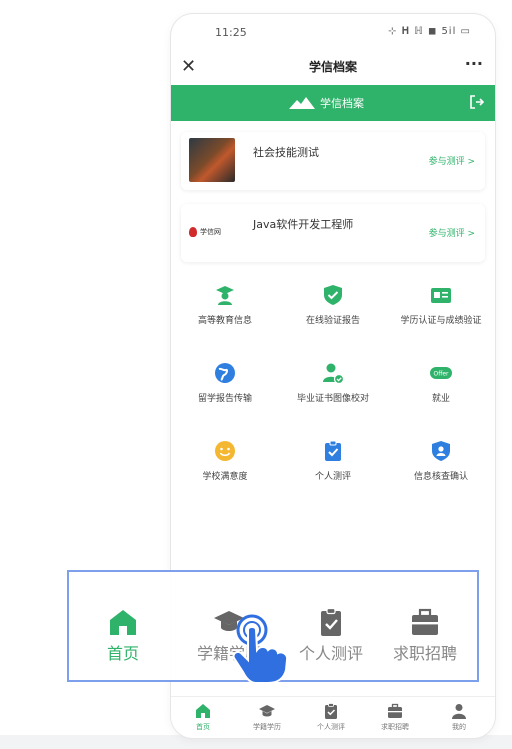  Describe the element at coordinates (332, 399) in the screenshot. I see `service-label: 毕业证书图像校对` at that location.